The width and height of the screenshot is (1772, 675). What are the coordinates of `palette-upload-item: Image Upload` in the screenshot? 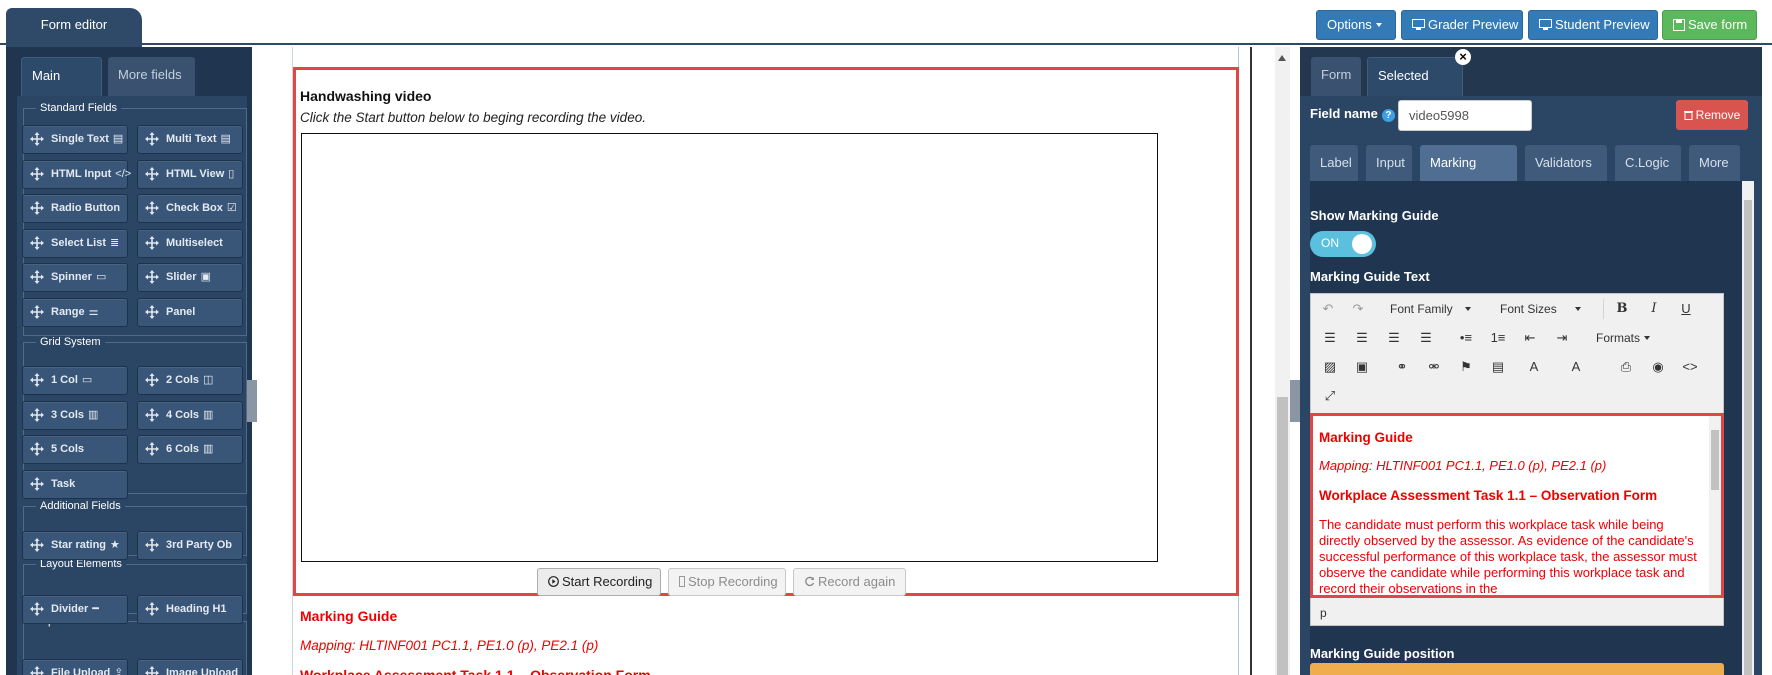 It's located at (190, 667).